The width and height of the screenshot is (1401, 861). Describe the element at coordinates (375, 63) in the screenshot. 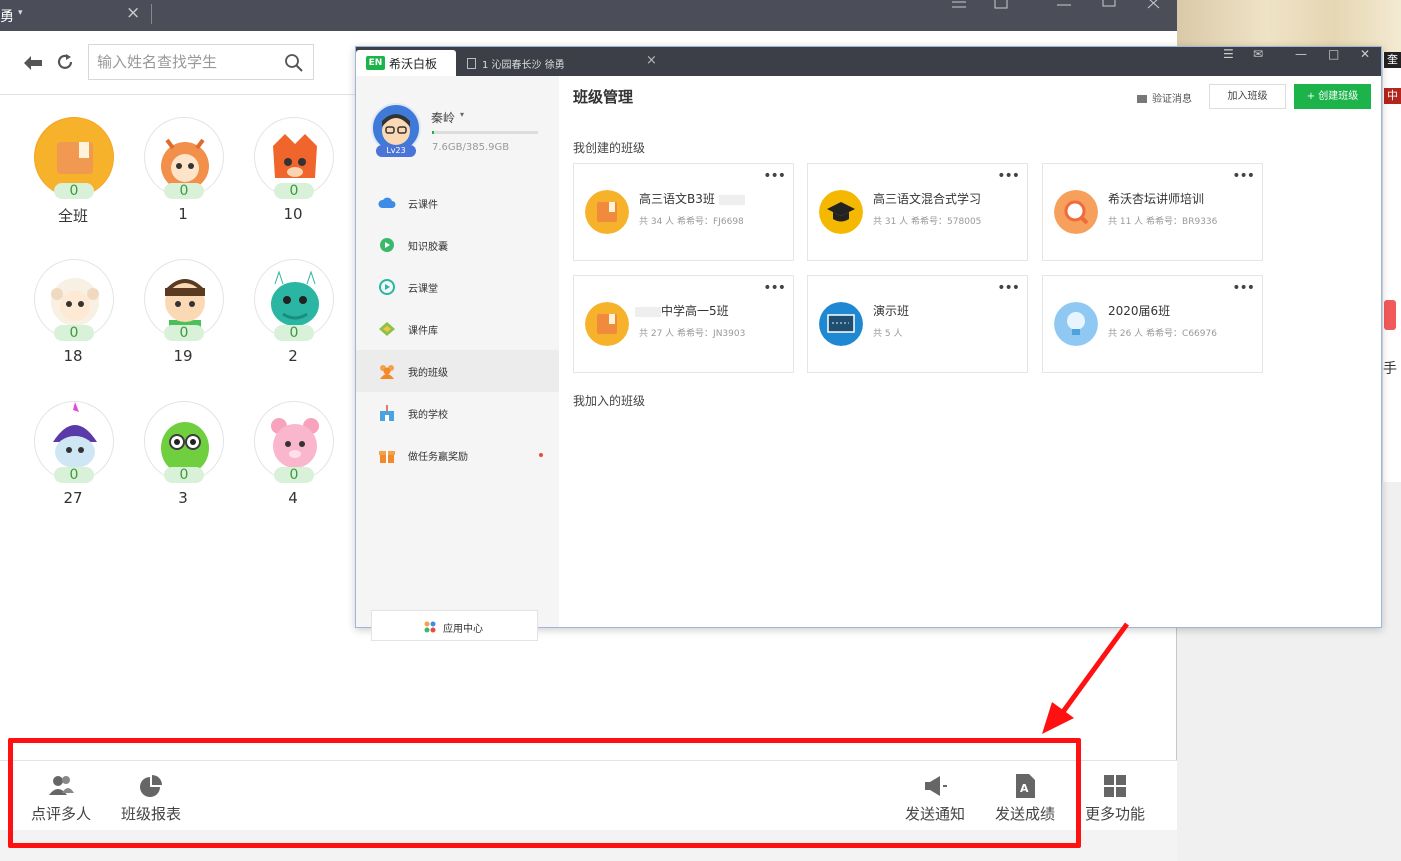

I see `seewo-logo: EN` at that location.